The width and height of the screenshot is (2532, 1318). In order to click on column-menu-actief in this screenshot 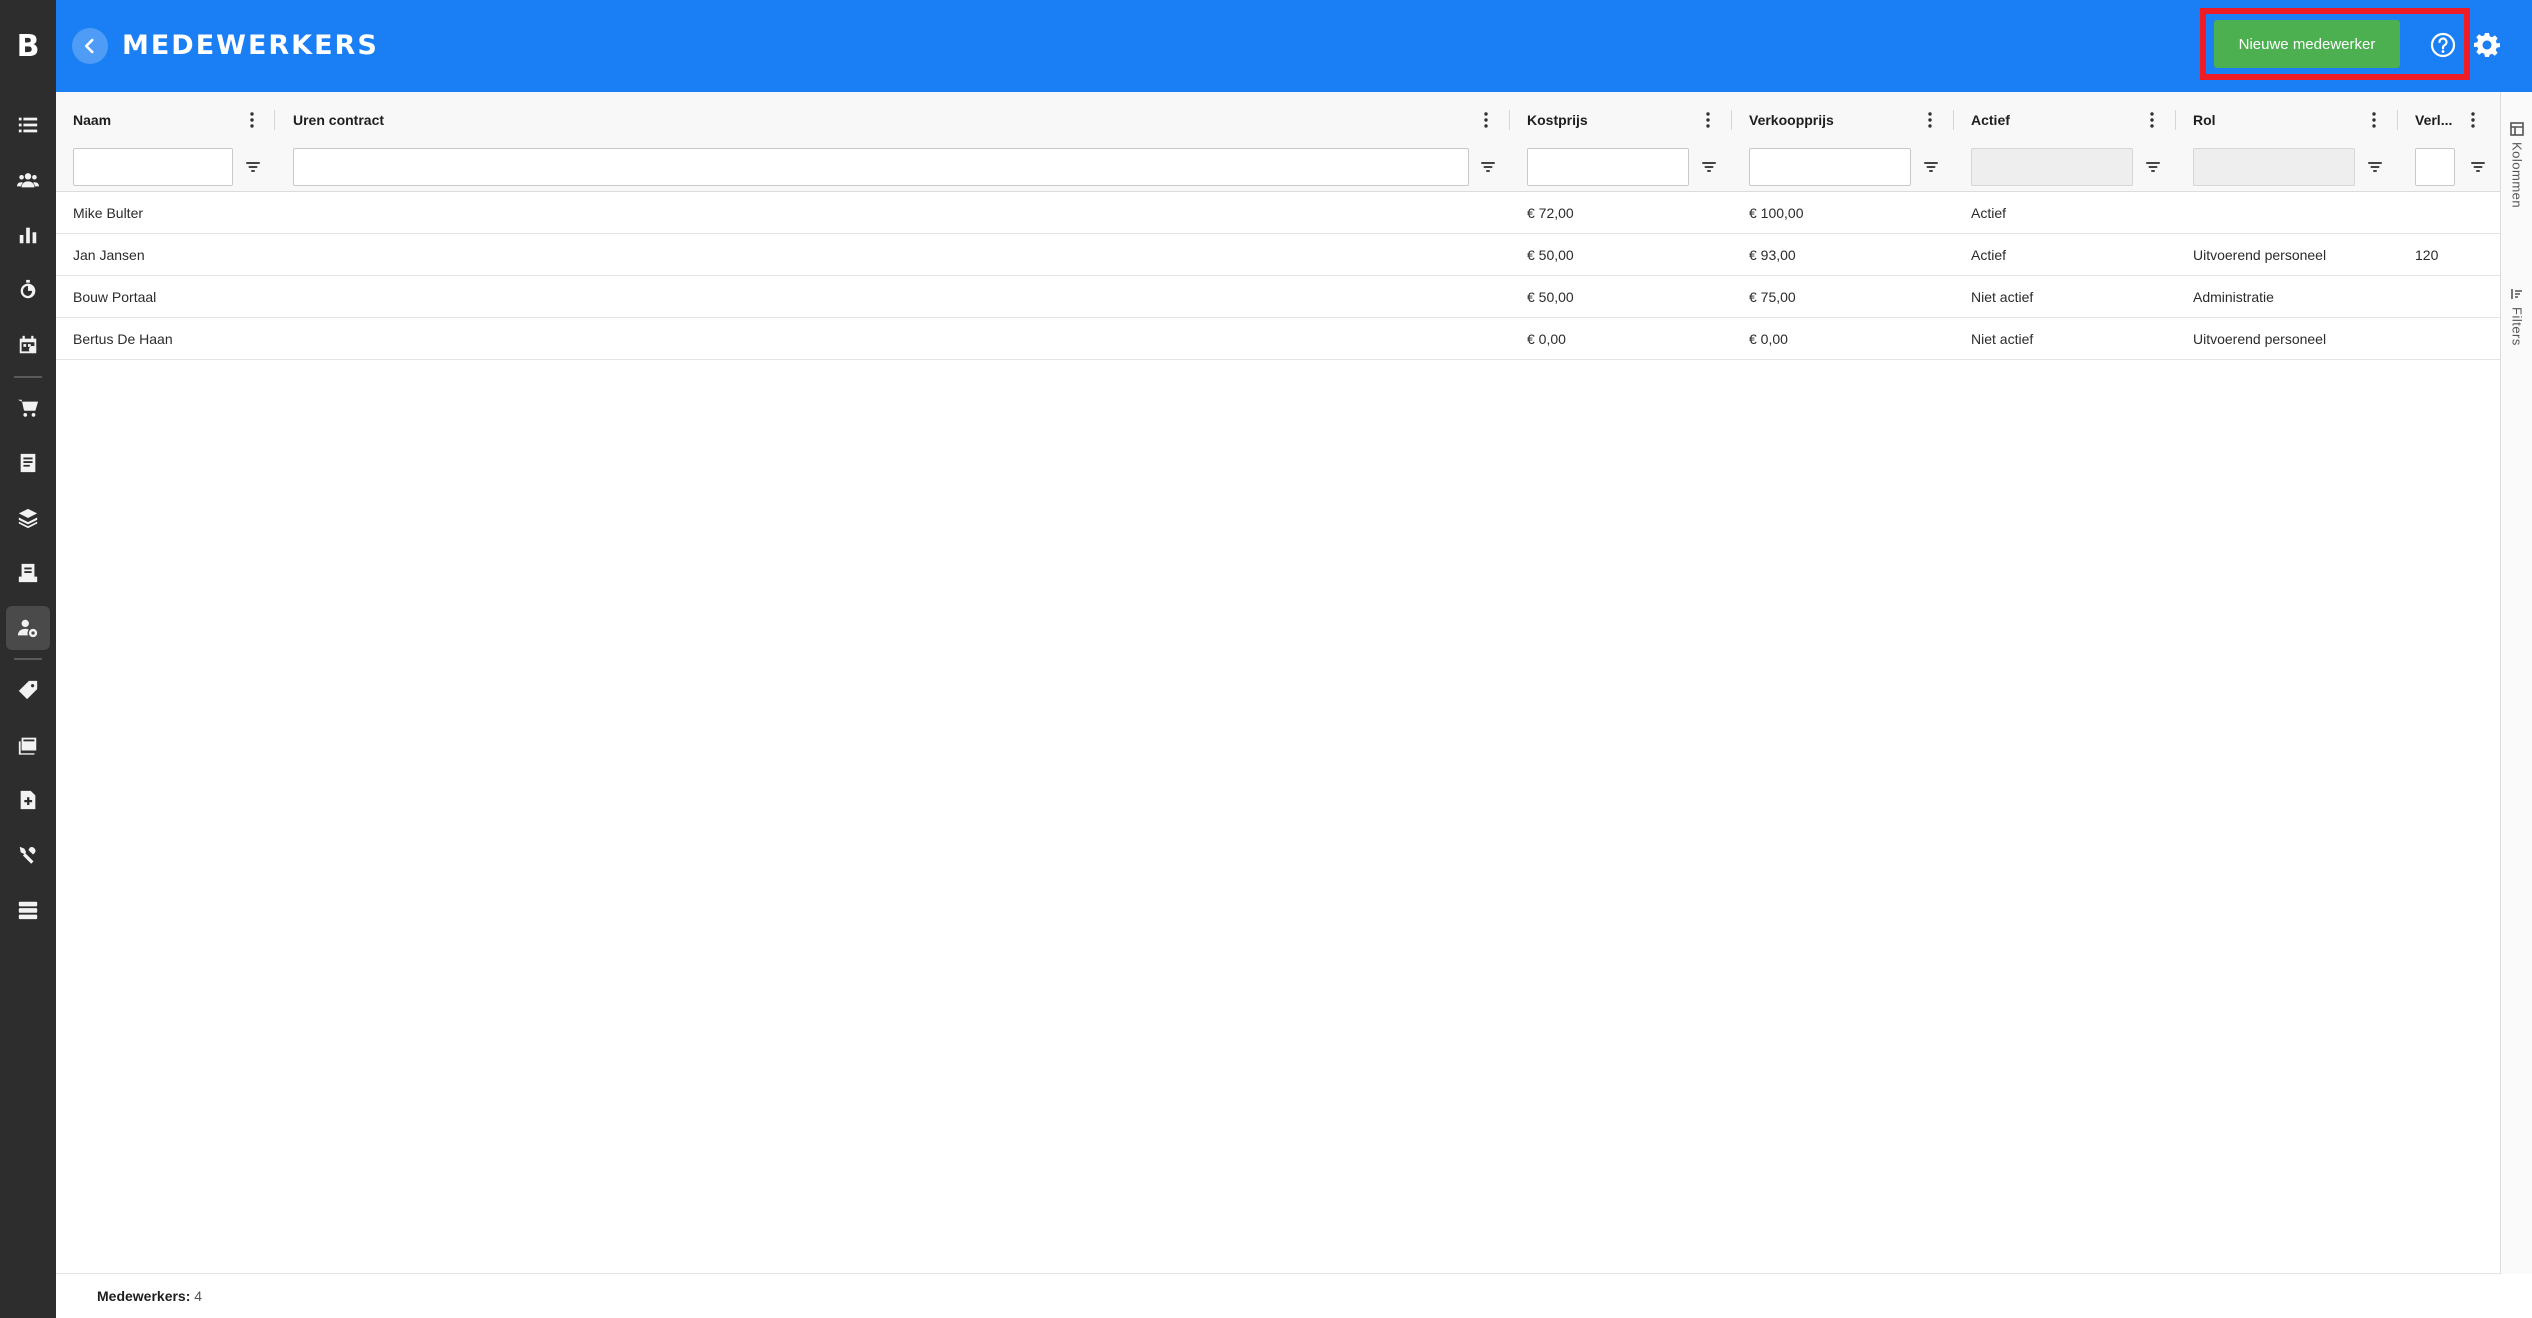, I will do `click(2152, 120)`.